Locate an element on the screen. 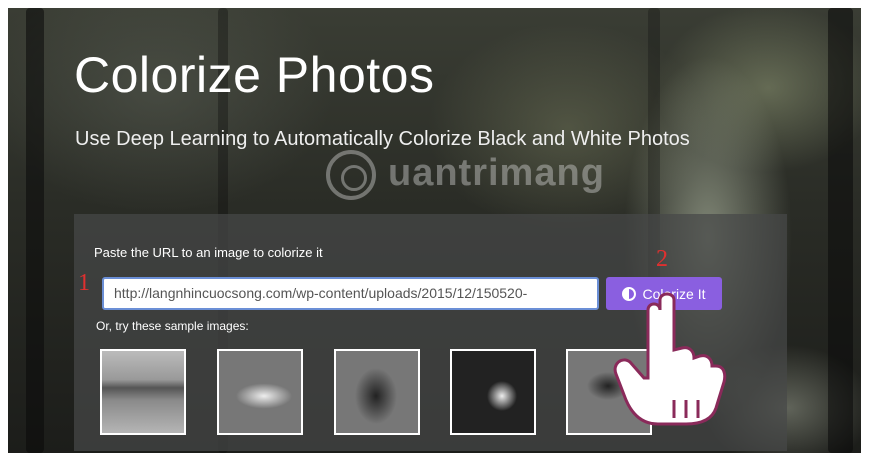  watermark-text: uantrimang is located at coordinates (496, 173).